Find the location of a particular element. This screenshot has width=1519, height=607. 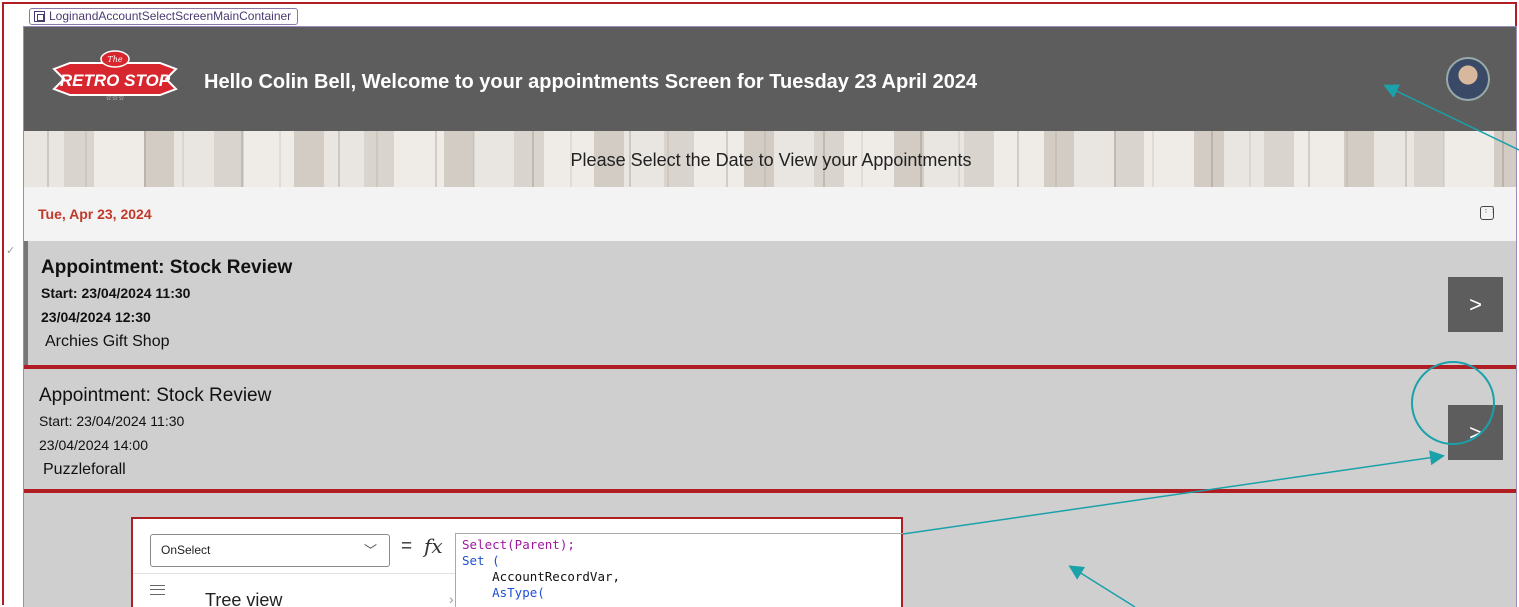

highlight-circle is located at coordinates (1453, 403).